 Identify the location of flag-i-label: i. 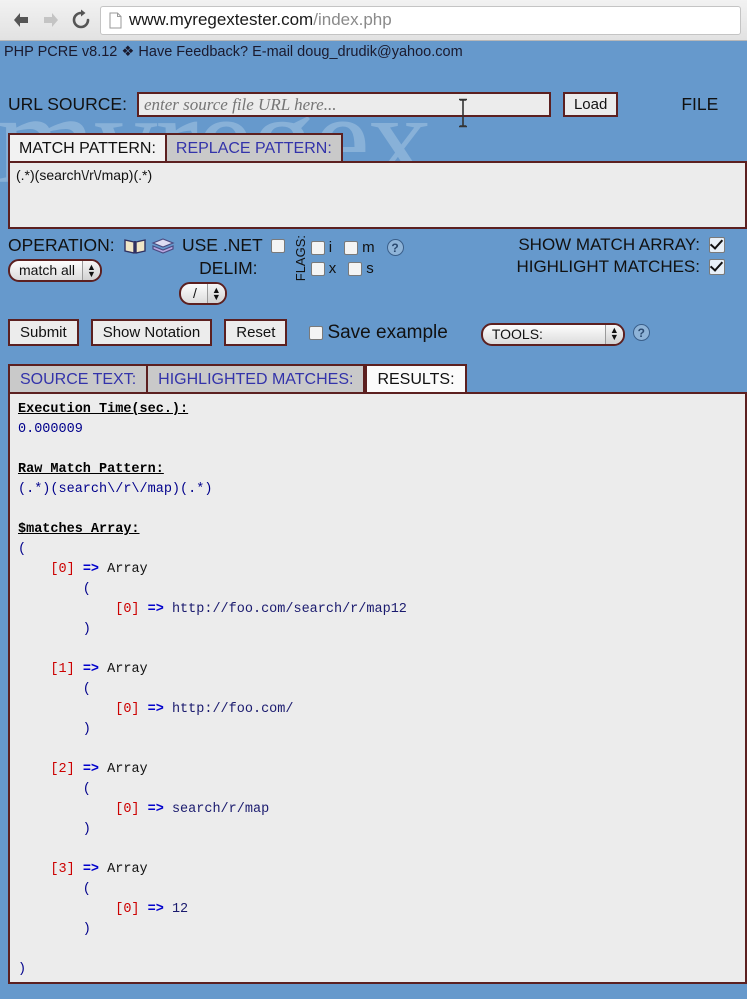
(330, 248).